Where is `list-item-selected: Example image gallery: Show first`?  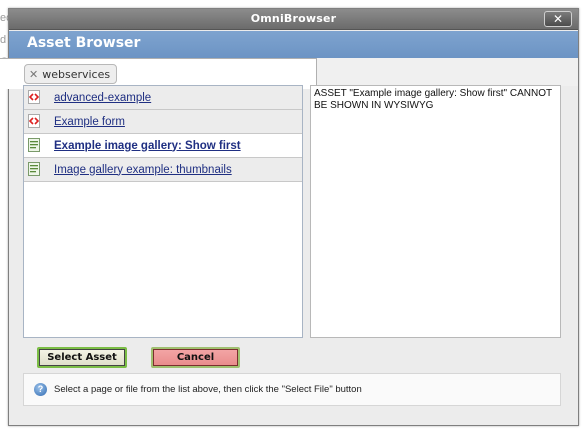
list-item-selected: Example image gallery: Show first is located at coordinates (163, 146).